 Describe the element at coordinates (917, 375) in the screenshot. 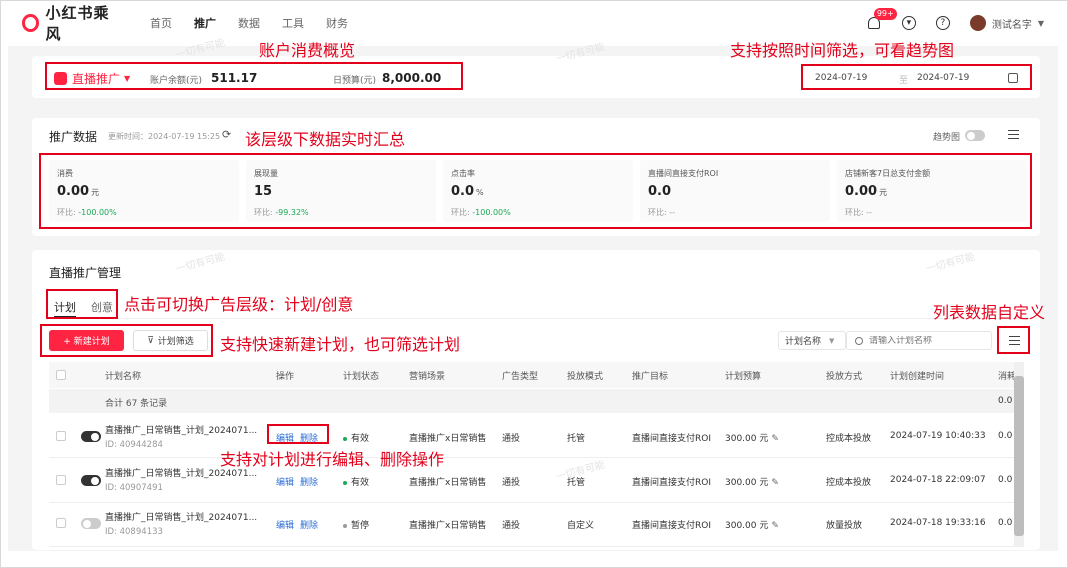

I see `col-header: 计划创建时间` at that location.